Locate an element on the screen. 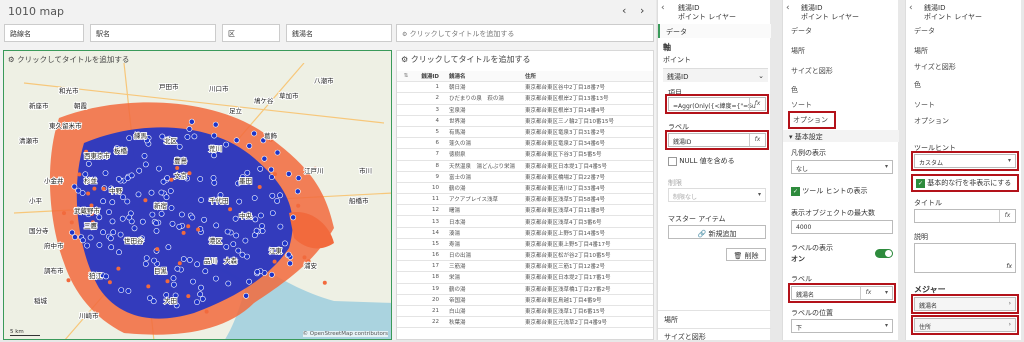 This screenshot has width=1024, height=342. item-expression-field: =Aggr(Only({<緯度={"=Su fx is located at coordinates (717, 104).